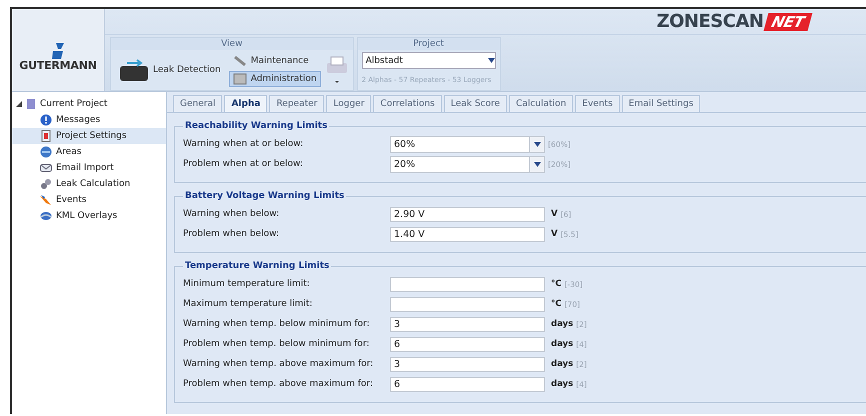 The height and width of the screenshot is (416, 866). I want to click on tree-label: KML Overlays, so click(87, 216).